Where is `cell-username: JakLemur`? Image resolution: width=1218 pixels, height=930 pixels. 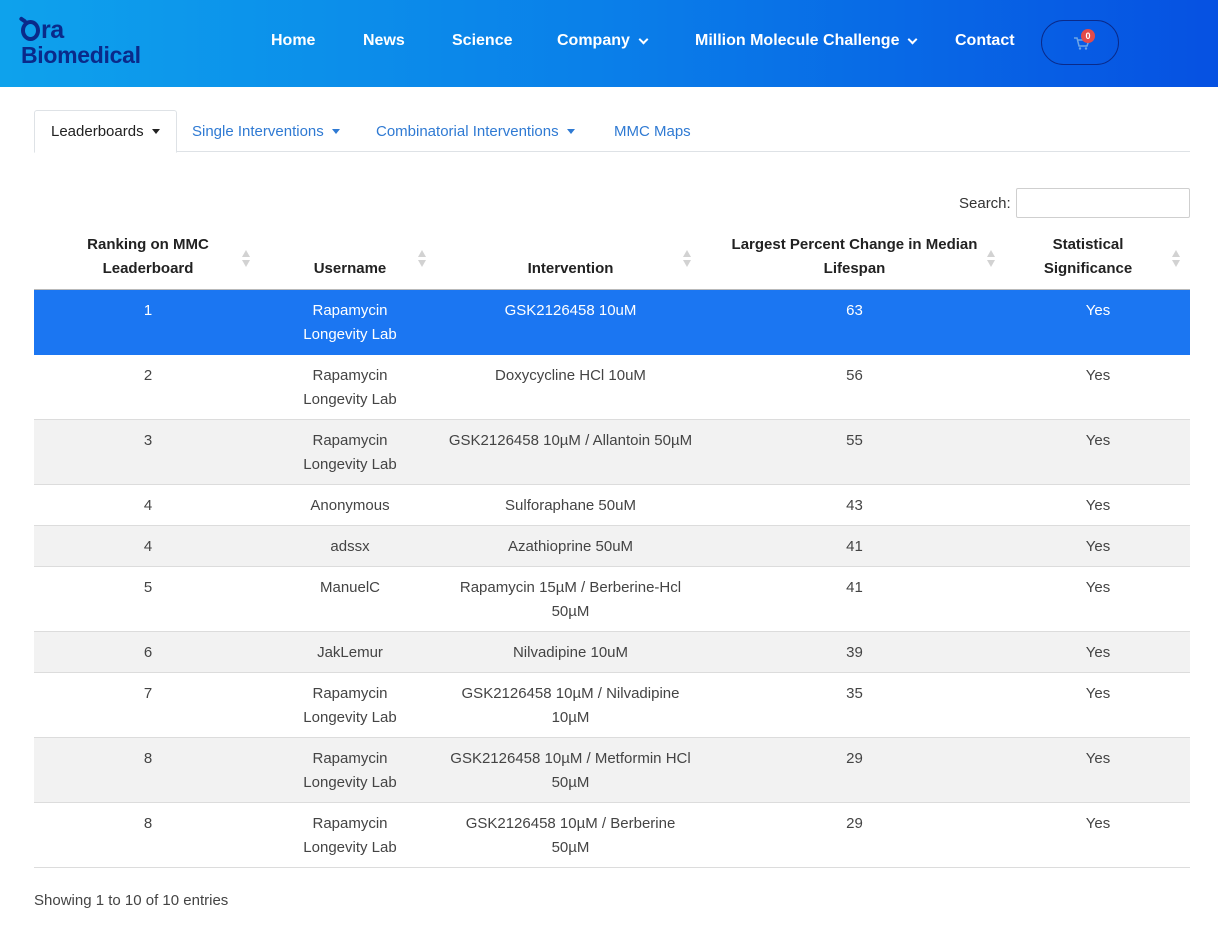 cell-username: JakLemur is located at coordinates (350, 652).